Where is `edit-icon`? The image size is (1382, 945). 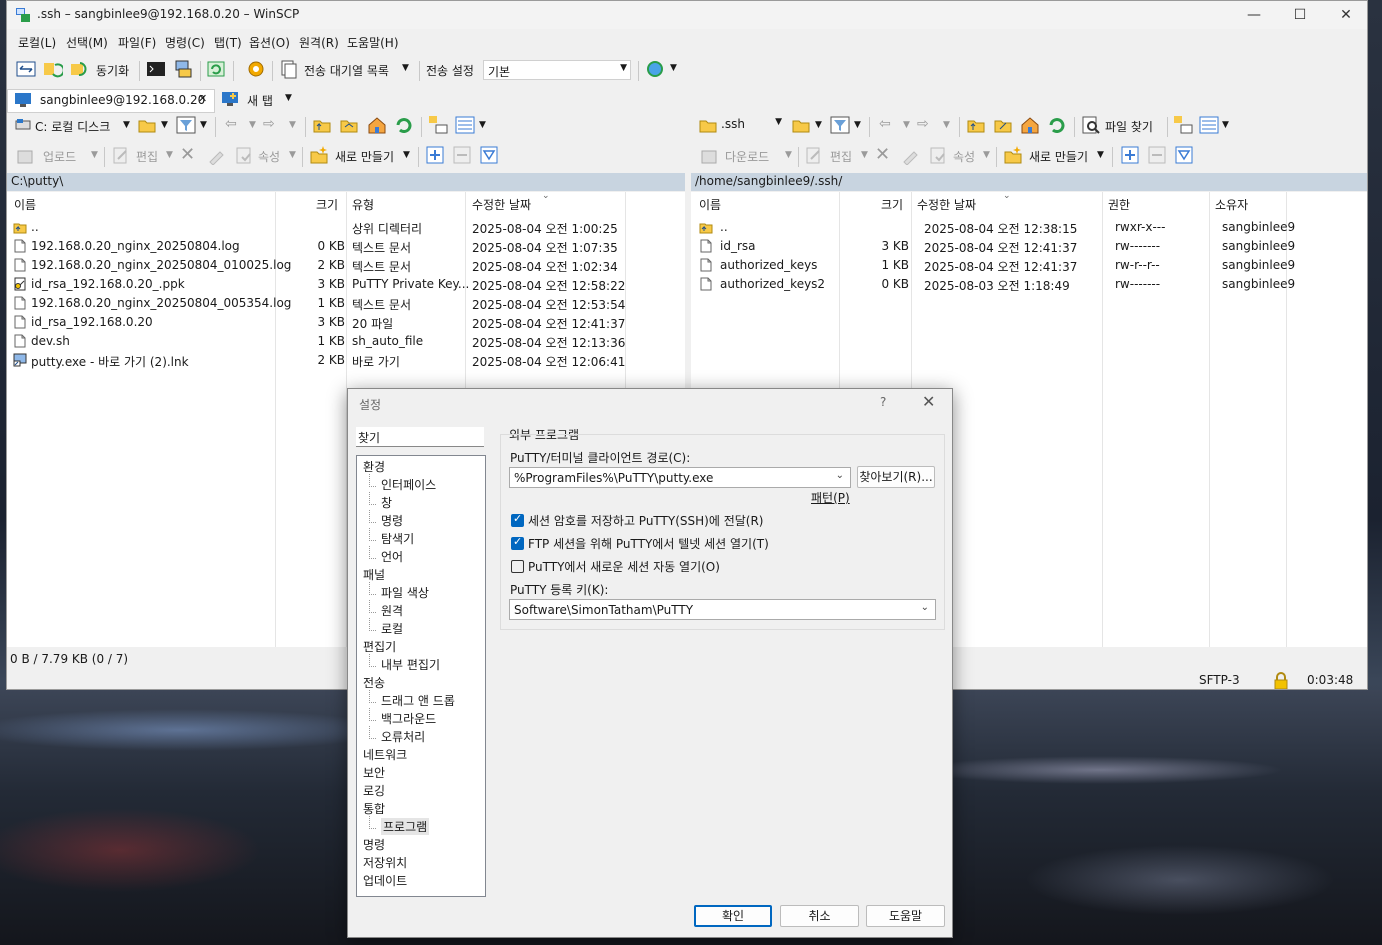
edit-icon is located at coordinates (814, 155).